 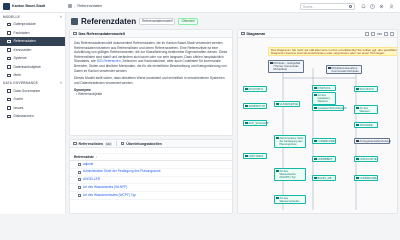 I want to click on table-cell: Art des Wasserverlaufes (WCPF) Typ, so click(x=109, y=195).